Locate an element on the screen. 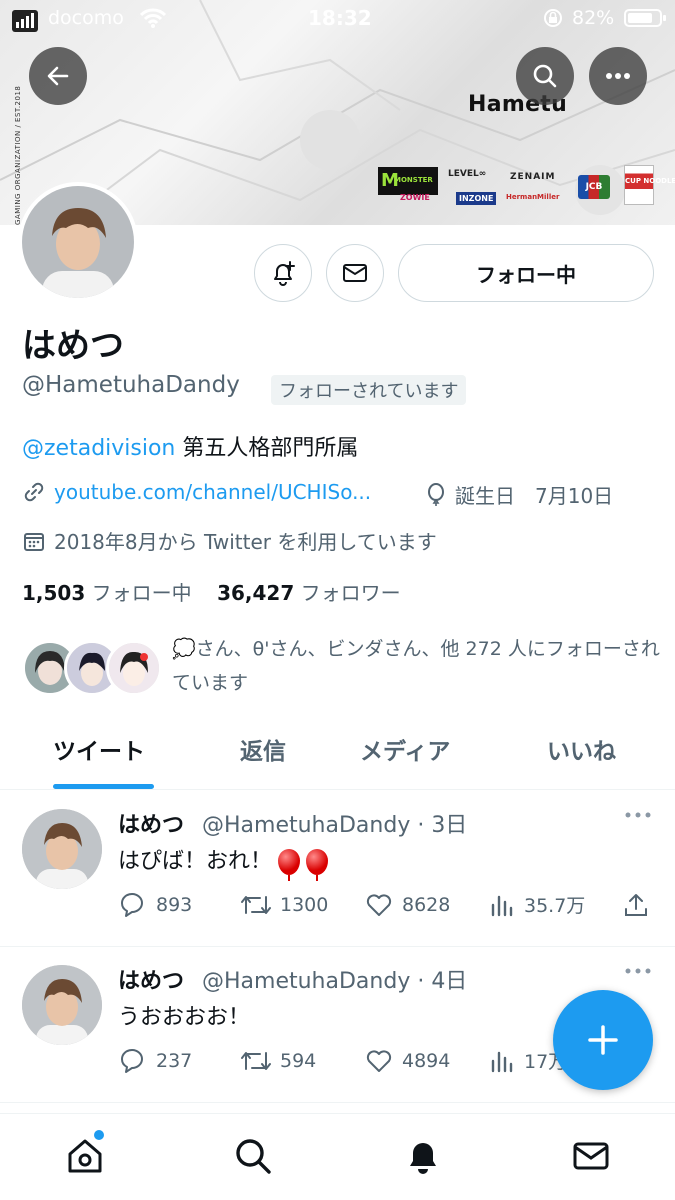 The image size is (675, 1200). retweet-button: 1300 is located at coordinates (284, 905).